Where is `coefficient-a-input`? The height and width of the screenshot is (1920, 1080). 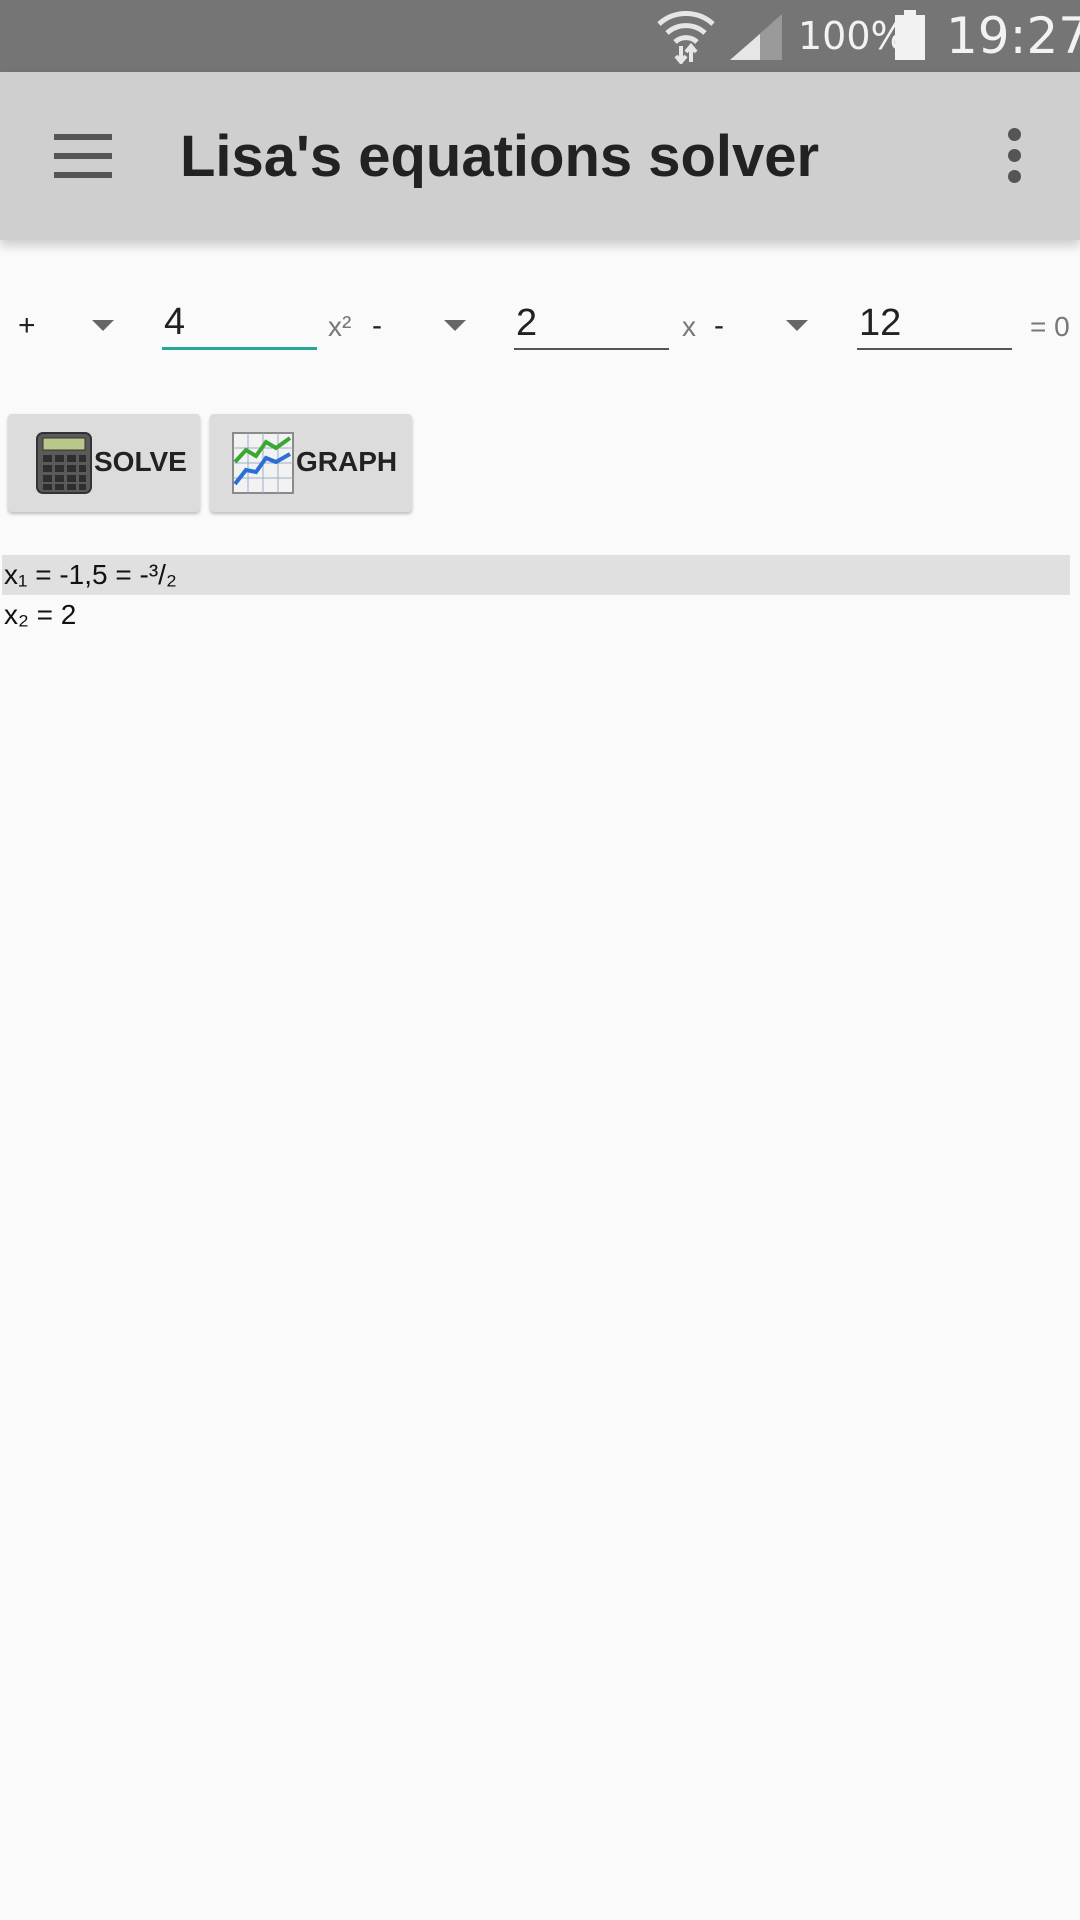 coefficient-a-input is located at coordinates (239, 324).